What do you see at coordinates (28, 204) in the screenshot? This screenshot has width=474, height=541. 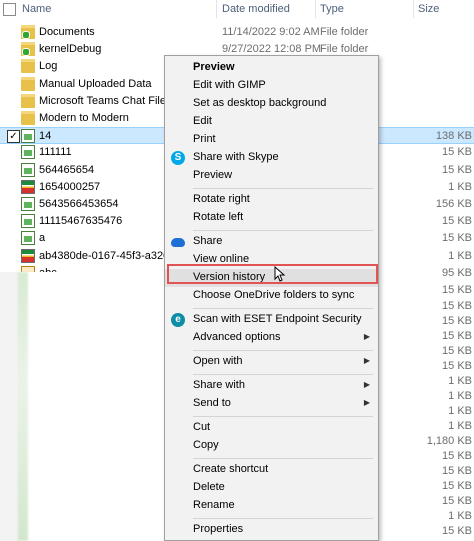 I see `gear-file-icon` at bounding box center [28, 204].